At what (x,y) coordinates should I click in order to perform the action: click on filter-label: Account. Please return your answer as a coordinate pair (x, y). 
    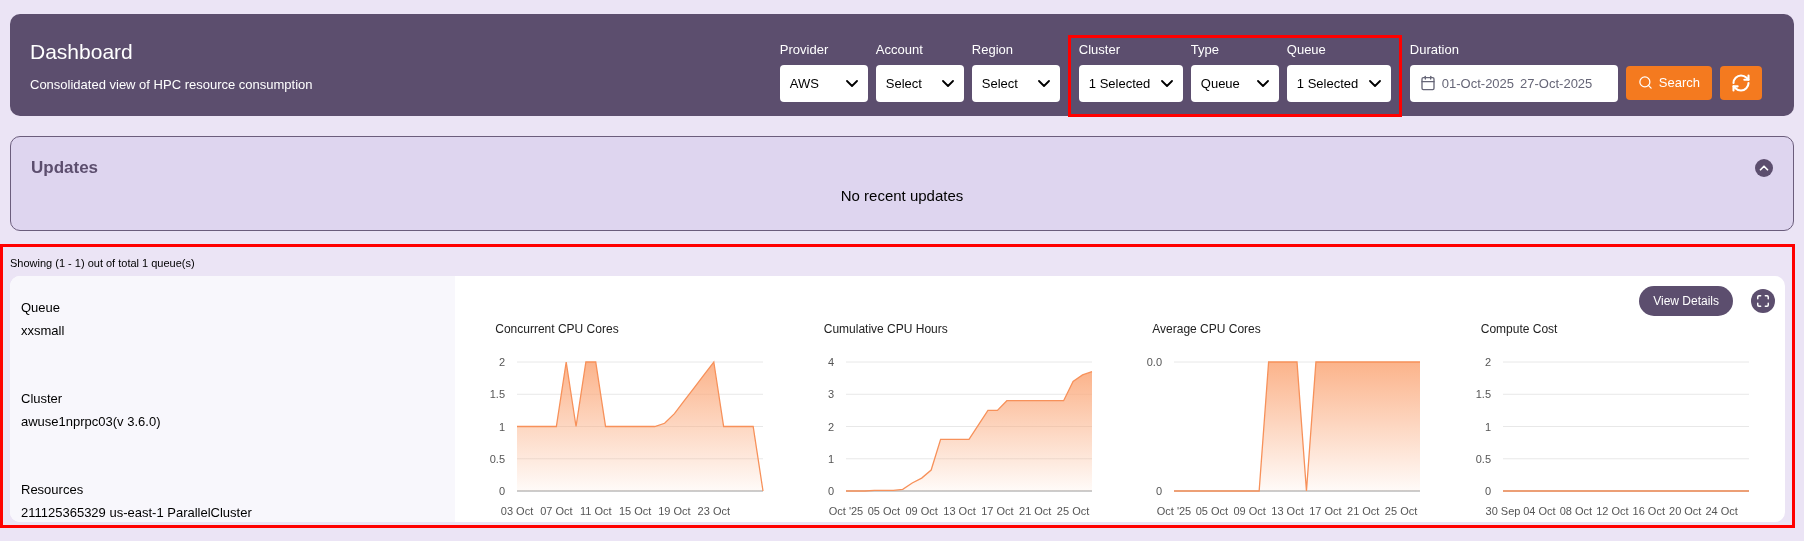
    Looking at the image, I should click on (899, 50).